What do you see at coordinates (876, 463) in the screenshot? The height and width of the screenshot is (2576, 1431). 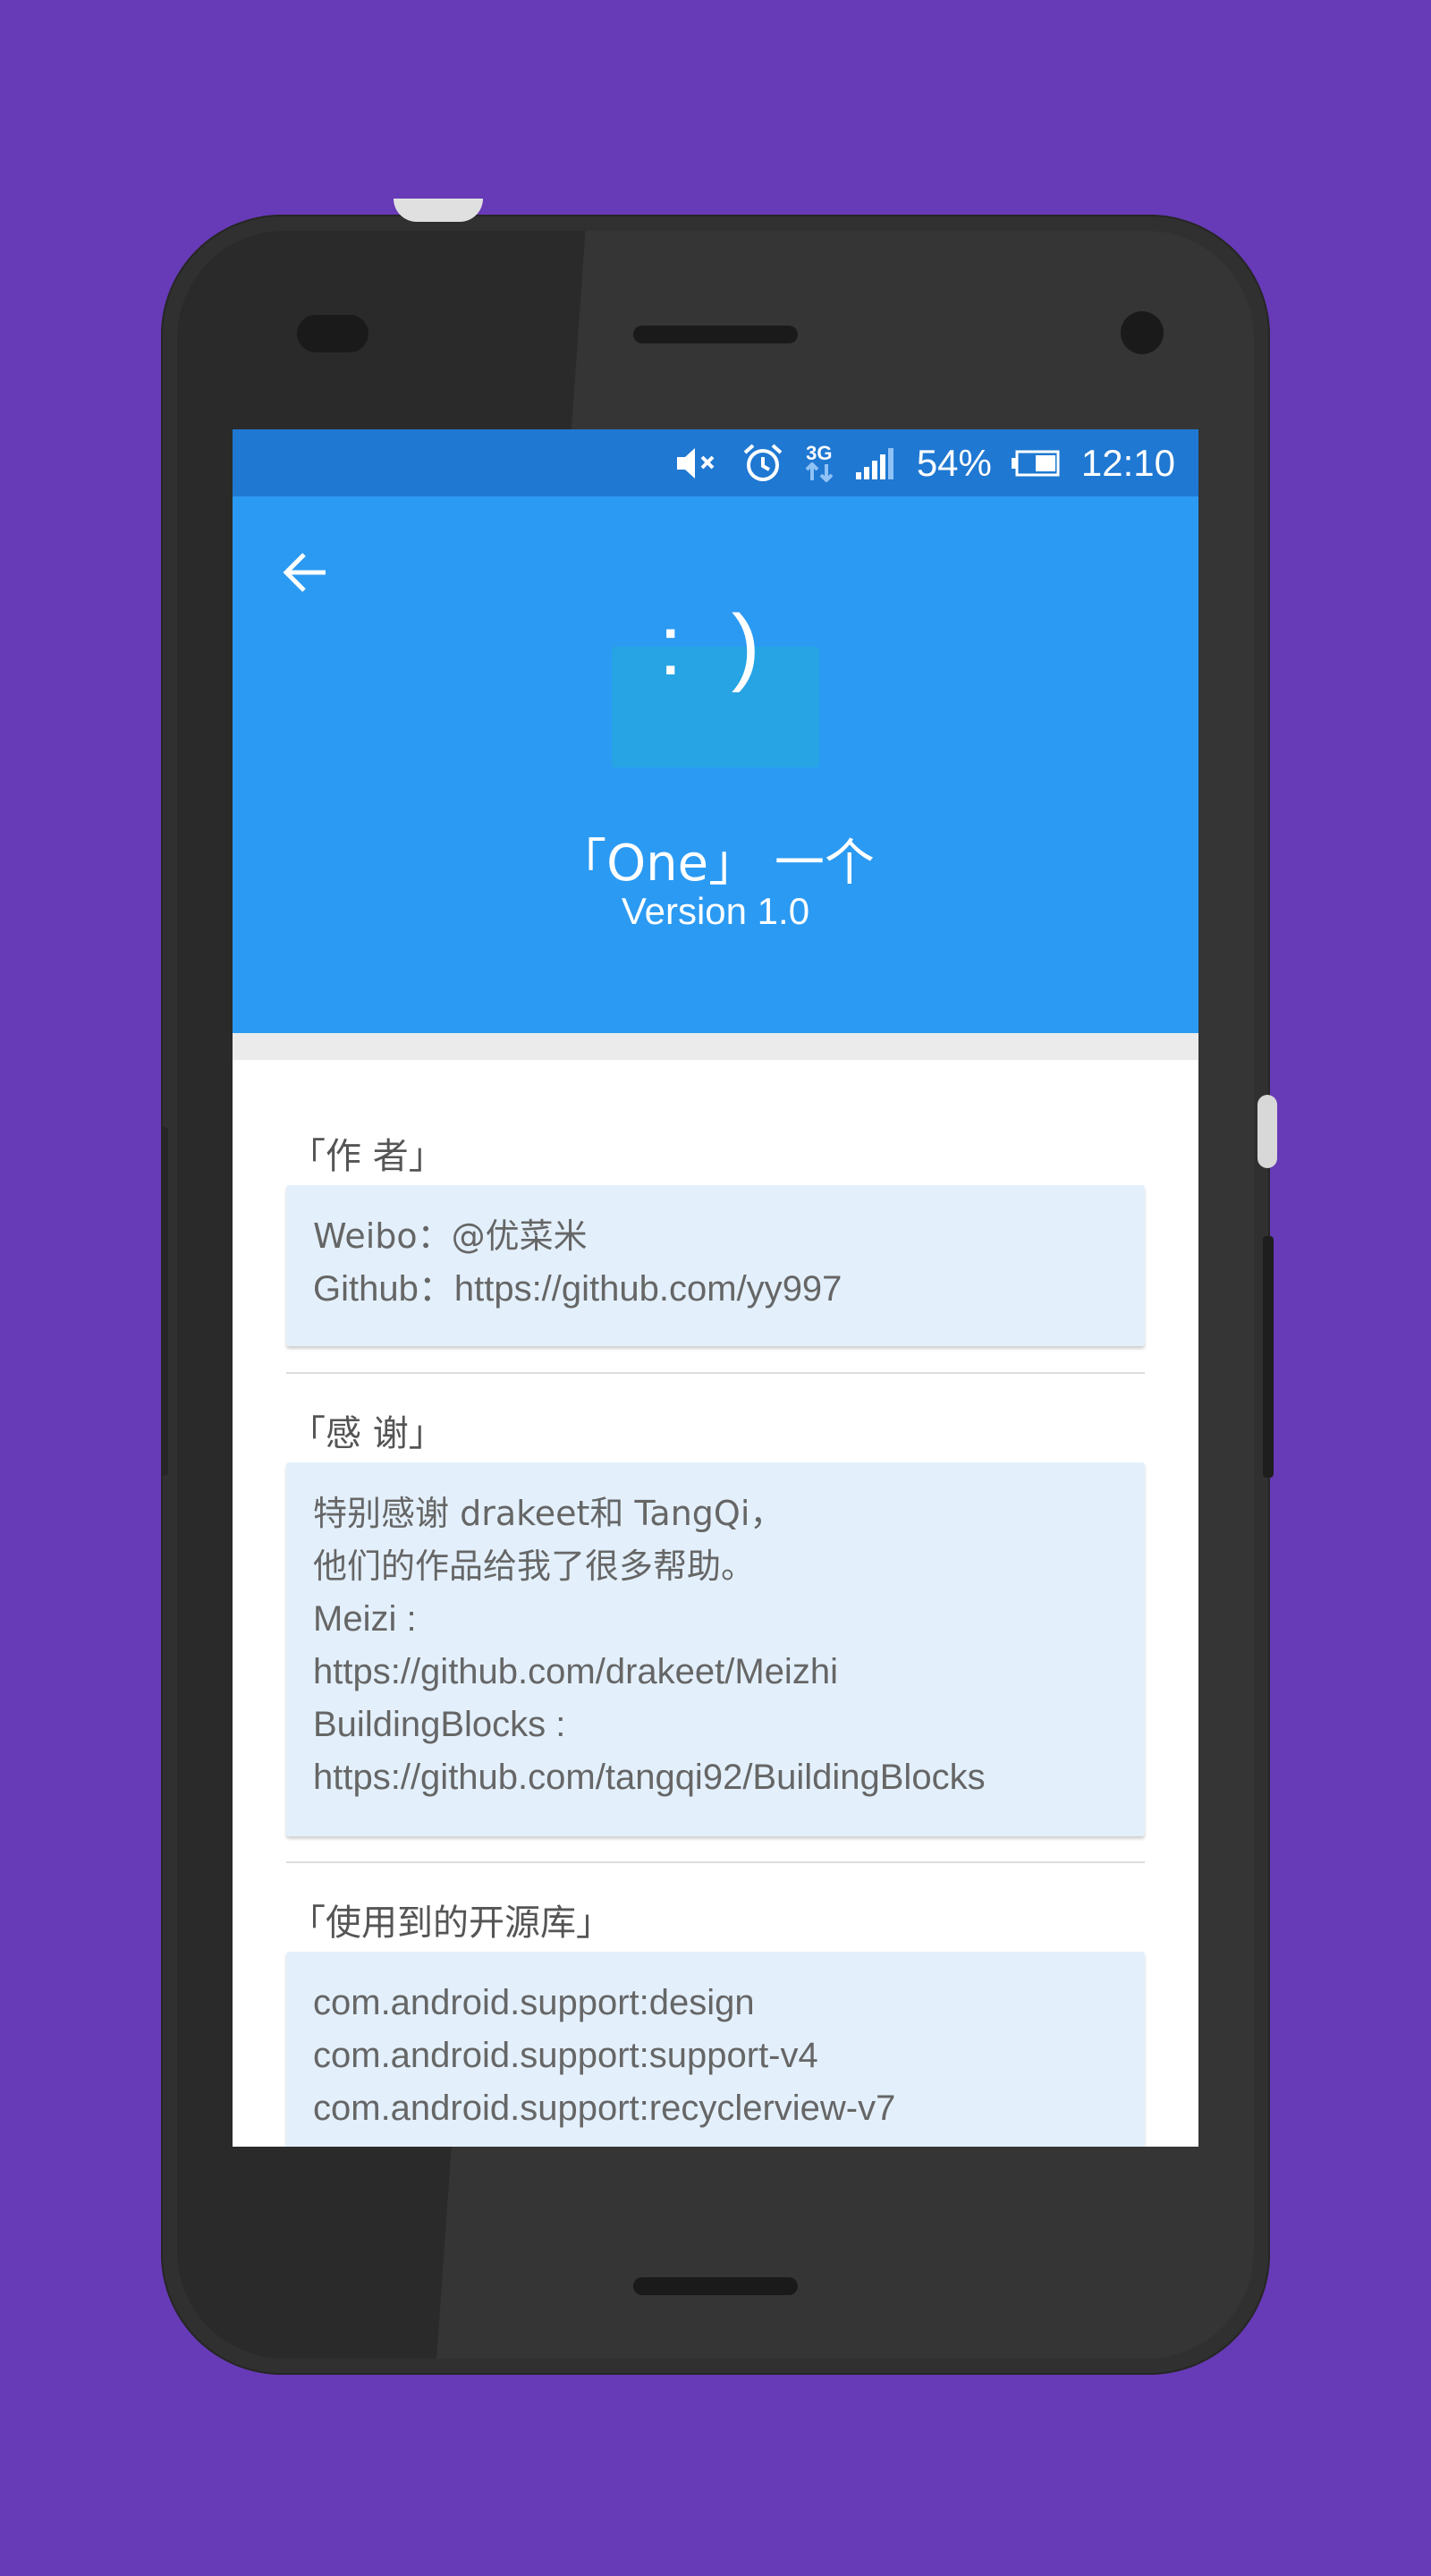 I see `signal-icon` at bounding box center [876, 463].